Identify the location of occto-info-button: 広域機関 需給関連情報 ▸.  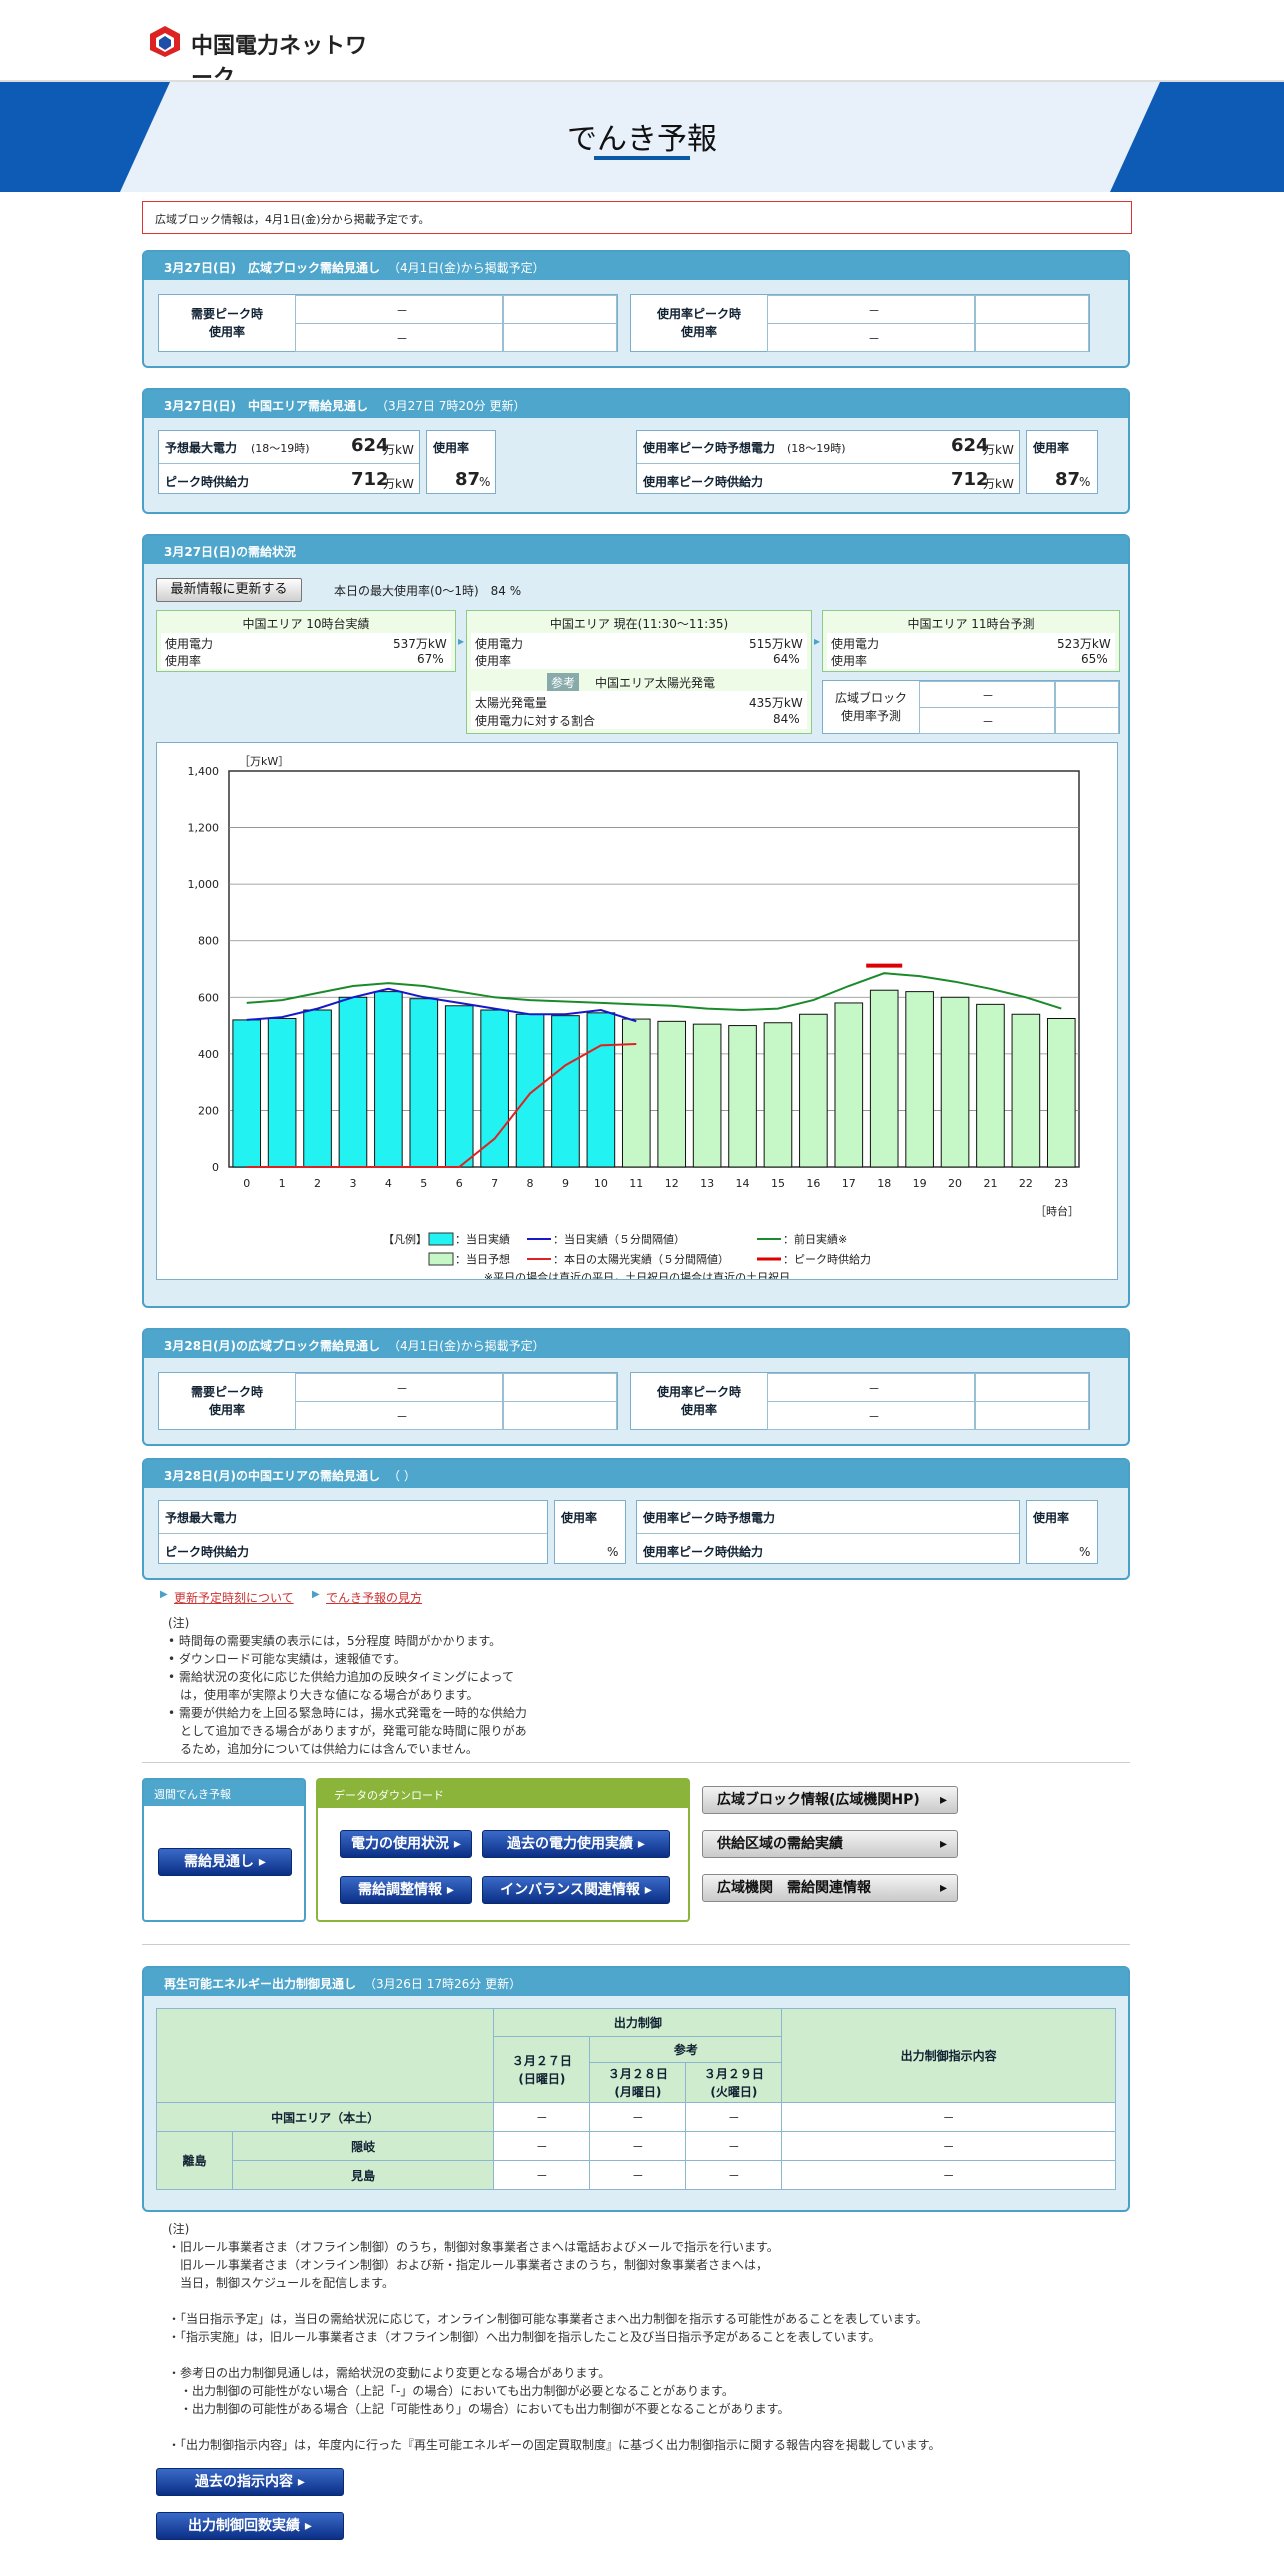
(830, 1888).